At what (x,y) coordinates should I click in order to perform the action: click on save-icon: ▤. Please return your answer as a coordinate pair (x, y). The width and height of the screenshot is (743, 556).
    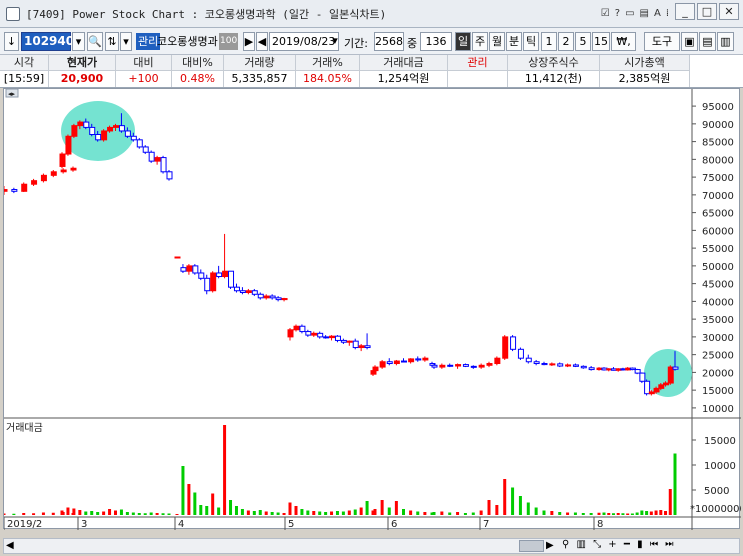
    Looking at the image, I should click on (707, 41).